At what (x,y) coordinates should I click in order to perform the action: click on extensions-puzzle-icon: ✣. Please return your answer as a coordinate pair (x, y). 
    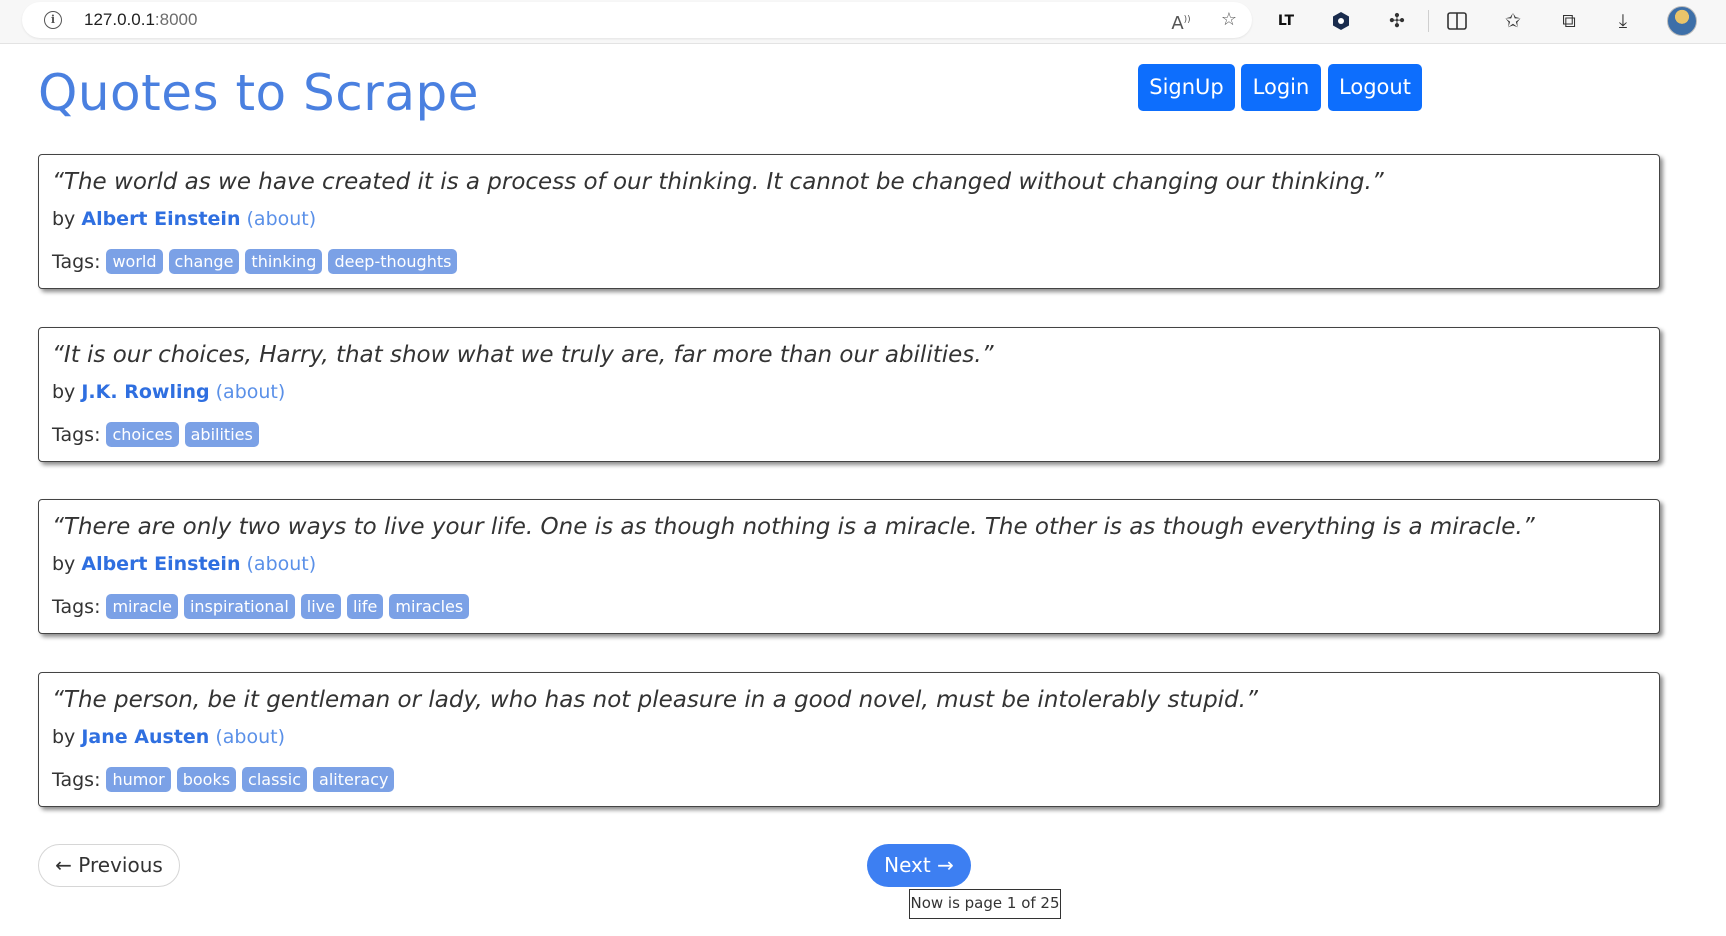
    Looking at the image, I should click on (1397, 21).